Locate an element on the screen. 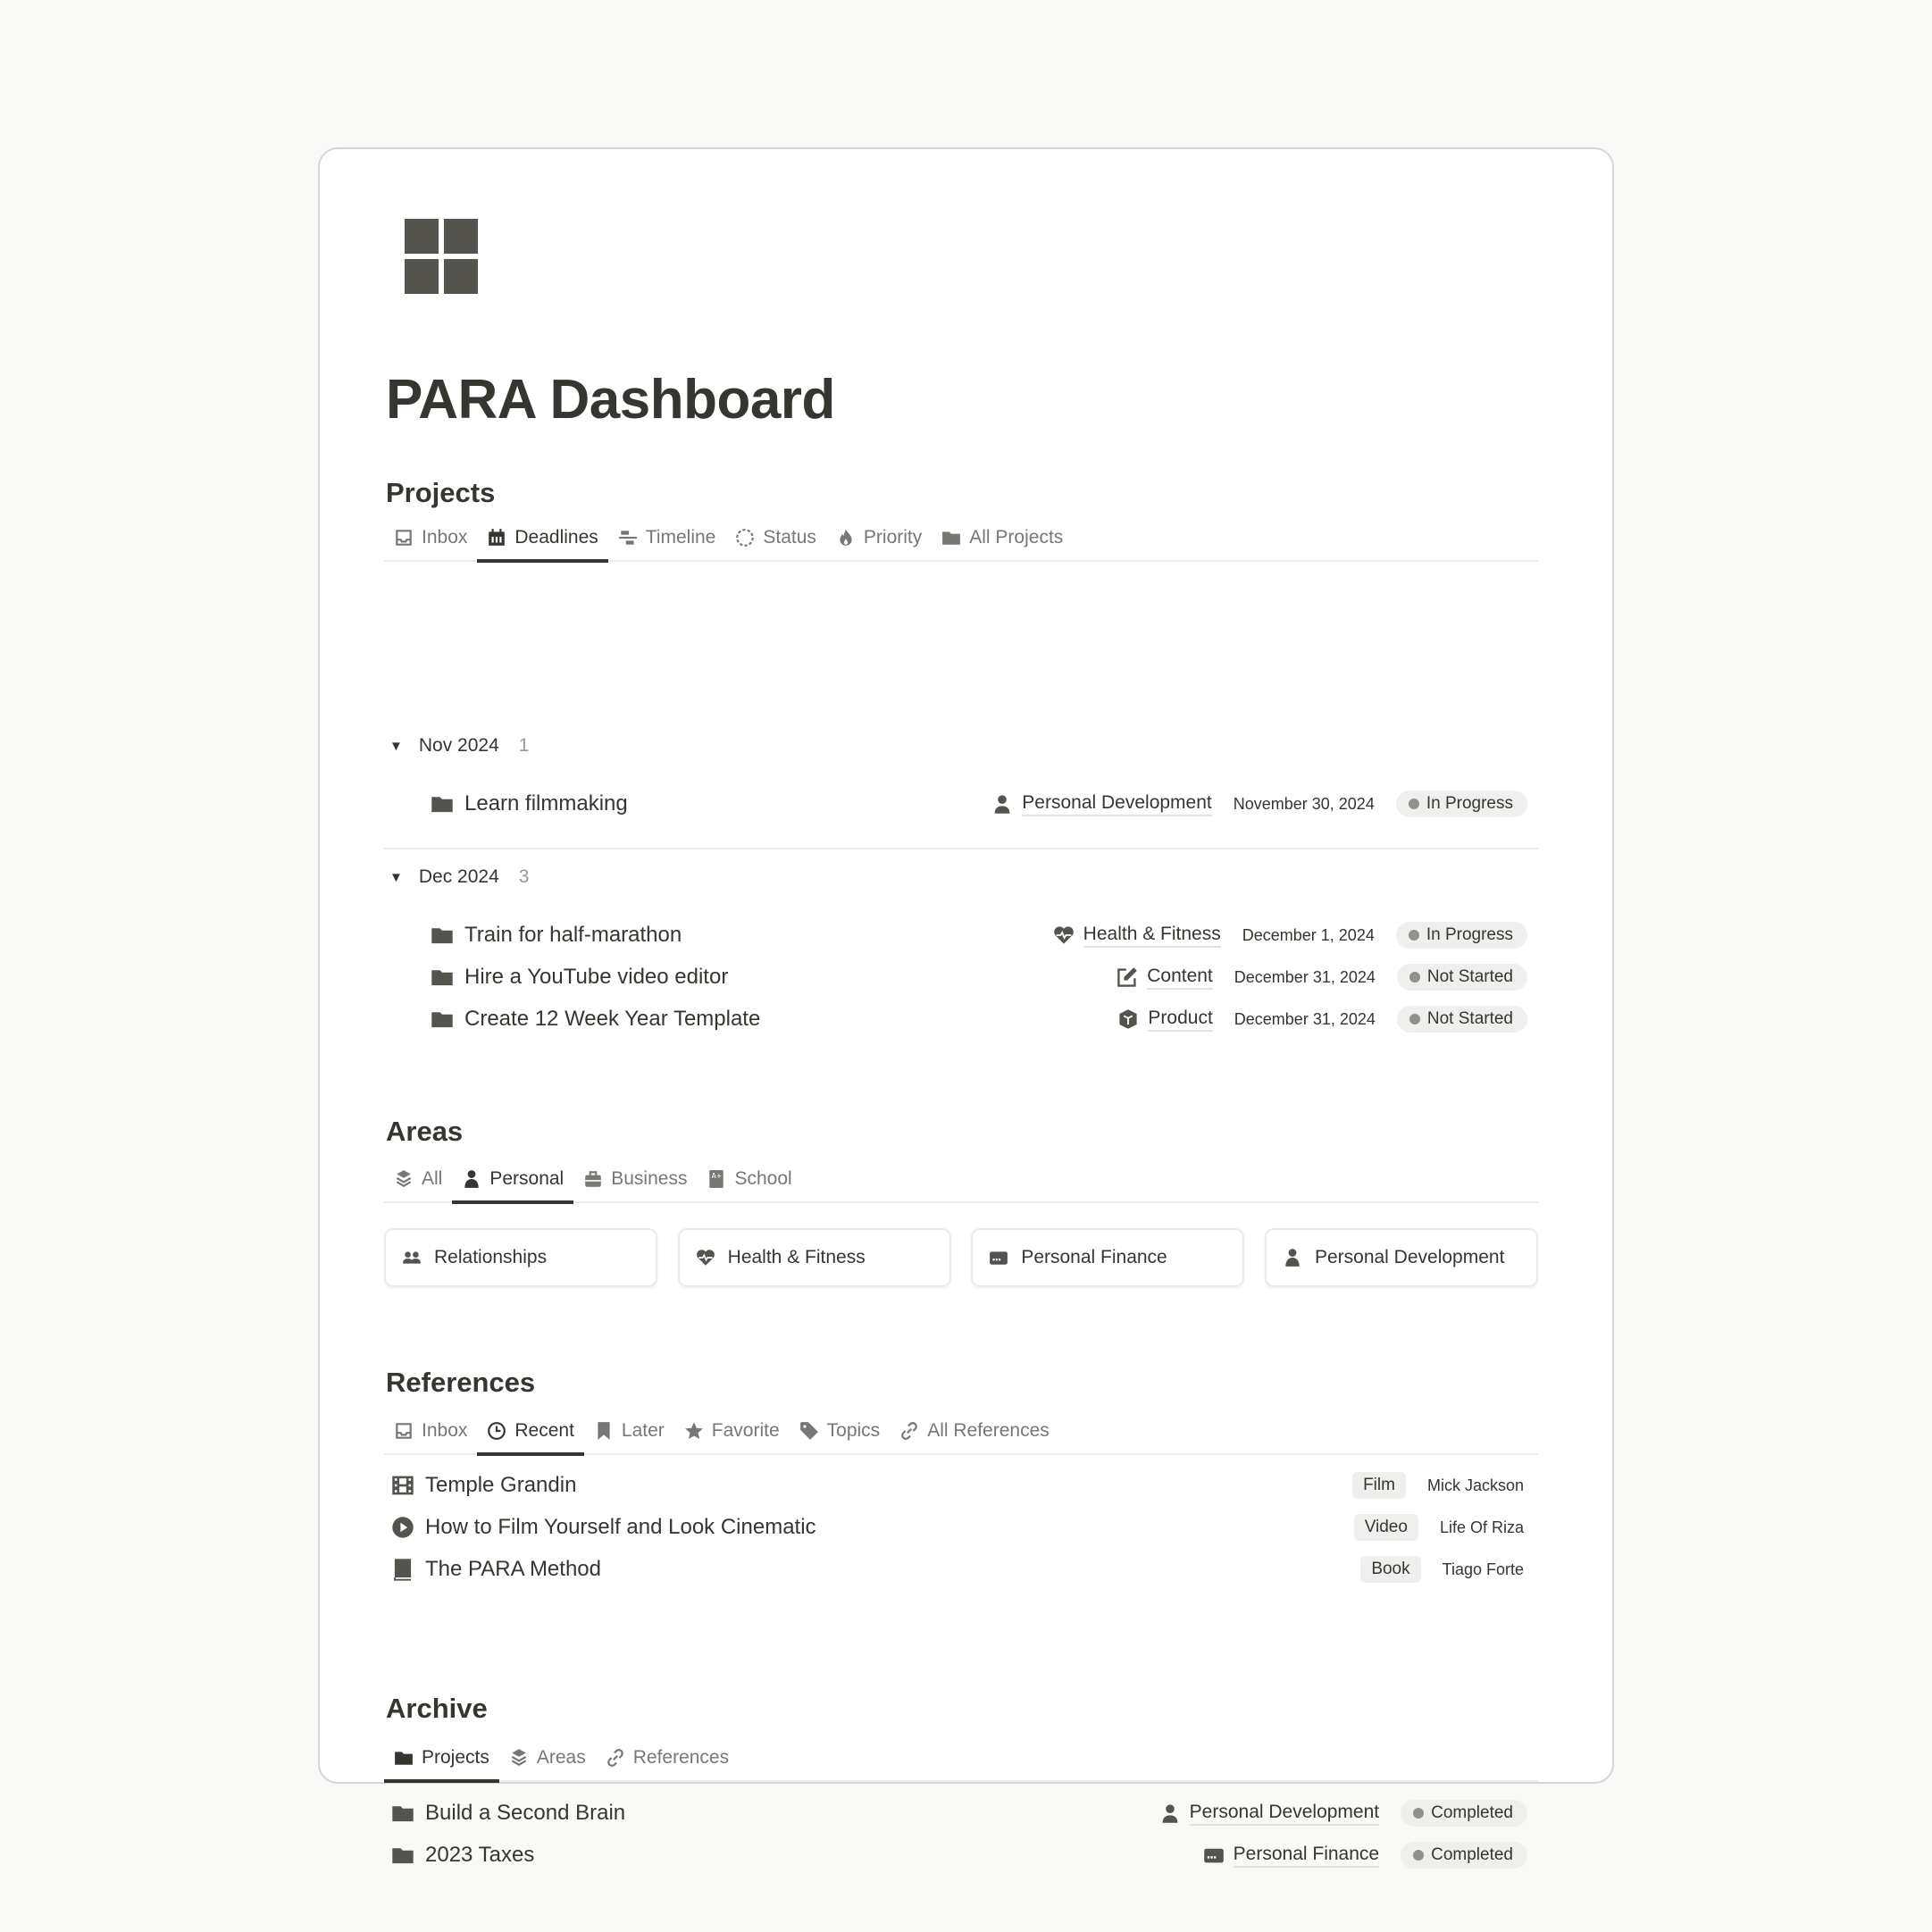 This screenshot has height=1932, width=1932. author: Mick Jackson is located at coordinates (1475, 1485).